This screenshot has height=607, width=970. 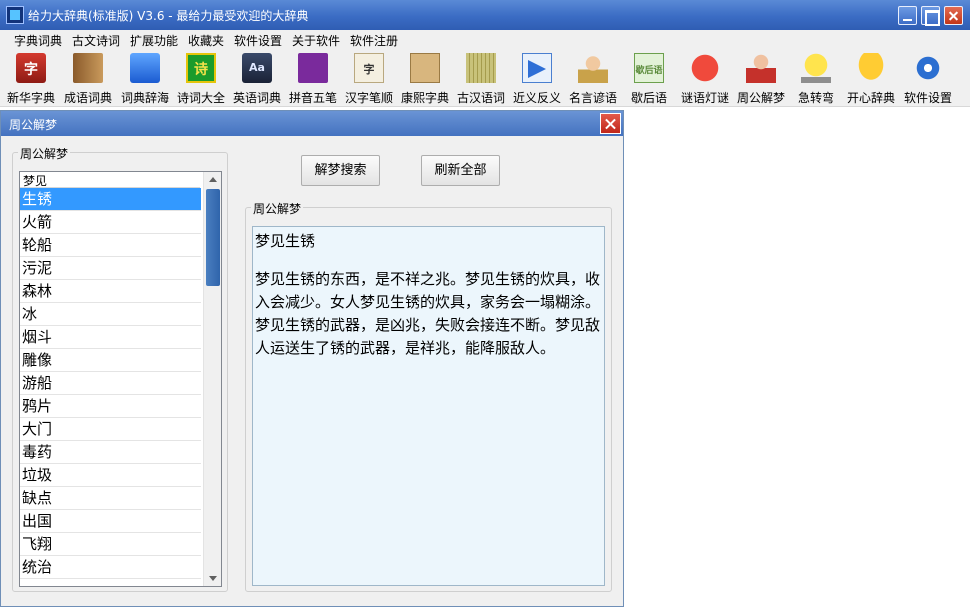 I want to click on list-item: 污泥, so click(x=110, y=268).